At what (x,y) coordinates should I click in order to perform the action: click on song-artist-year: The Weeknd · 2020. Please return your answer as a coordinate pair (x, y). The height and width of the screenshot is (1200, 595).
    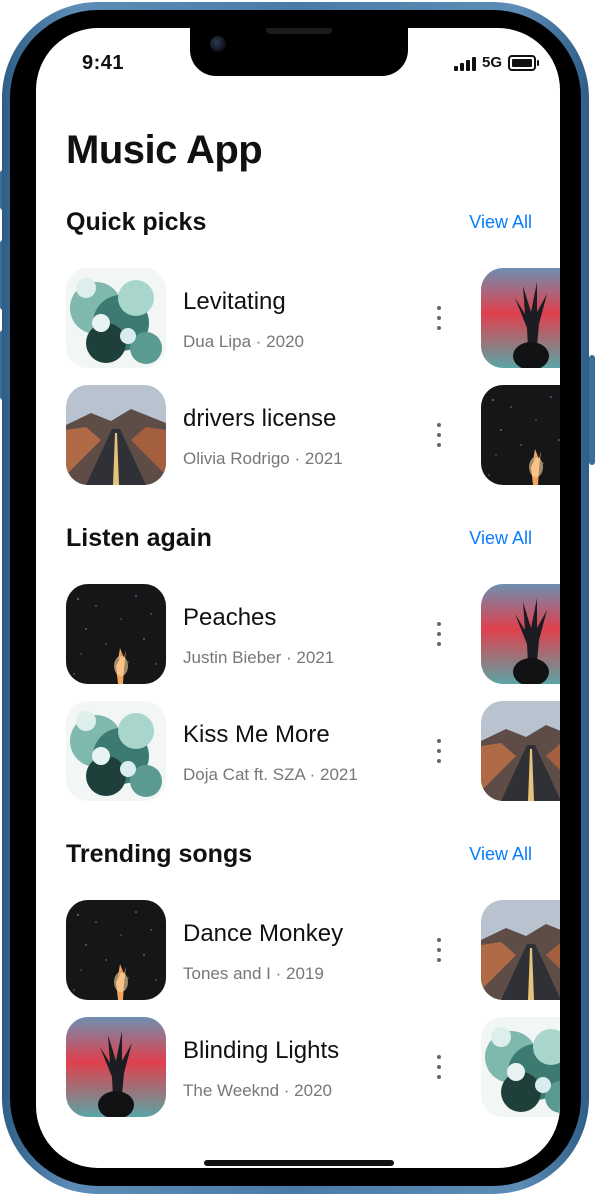
    Looking at the image, I should click on (257, 1090).